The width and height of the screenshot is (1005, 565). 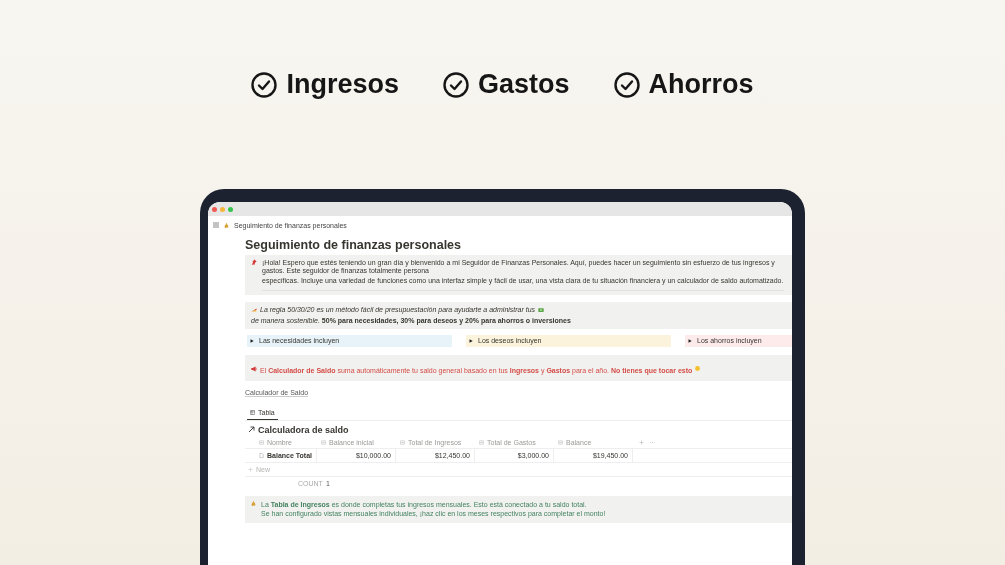 What do you see at coordinates (230, 209) in the screenshot?
I see `maximize-dot` at bounding box center [230, 209].